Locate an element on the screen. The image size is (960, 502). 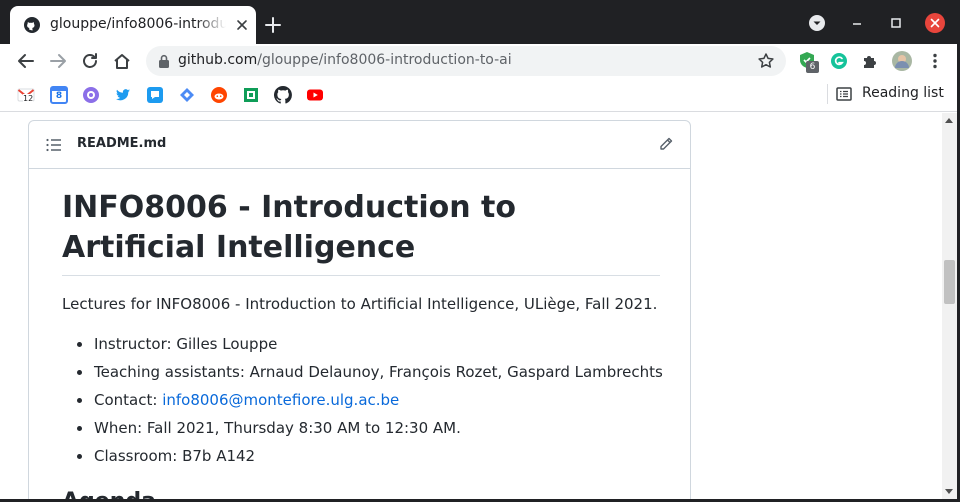
vertical-scrollbar is located at coordinates (949, 306).